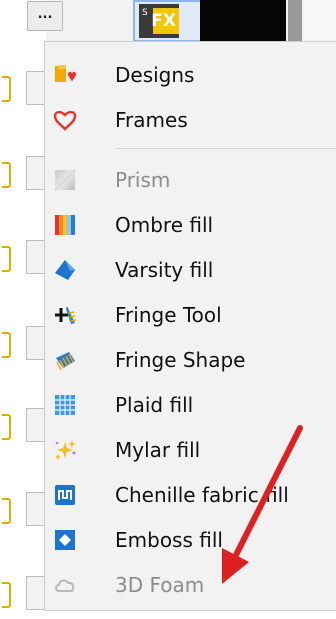 Image resolution: width=336 pixels, height=619 pixels. What do you see at coordinates (295, 21) in the screenshot?
I see `gray-thumbnail` at bounding box center [295, 21].